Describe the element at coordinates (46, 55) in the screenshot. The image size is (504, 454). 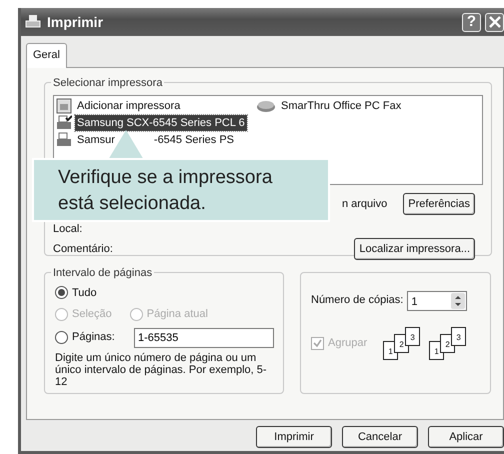
I see `tab: Geral` at that location.